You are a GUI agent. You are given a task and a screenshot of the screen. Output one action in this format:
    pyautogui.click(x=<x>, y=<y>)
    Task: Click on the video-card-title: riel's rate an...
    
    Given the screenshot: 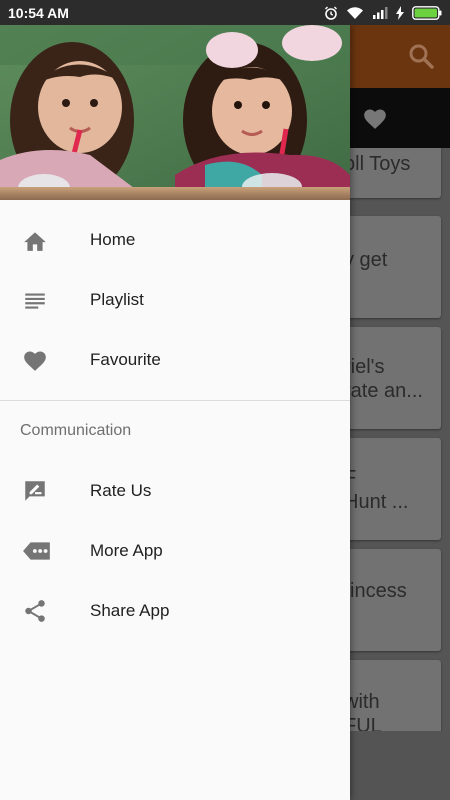 What is the action you would take?
    pyautogui.click(x=383, y=379)
    